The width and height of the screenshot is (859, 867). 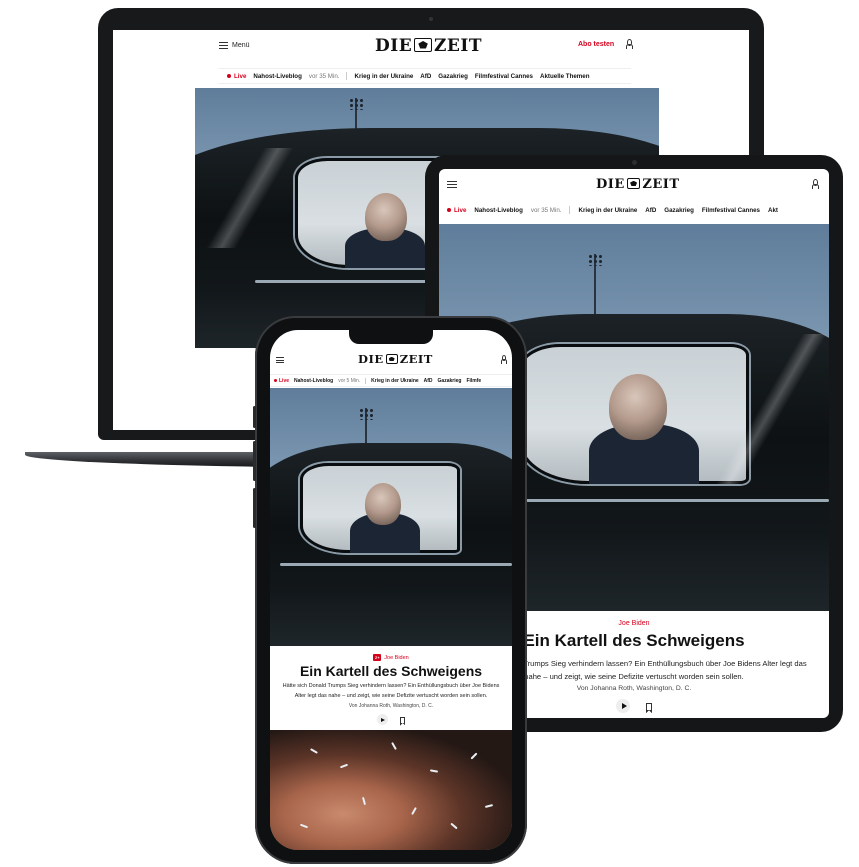 What do you see at coordinates (396, 657) in the screenshot?
I see `kicker-label: Joe Biden` at bounding box center [396, 657].